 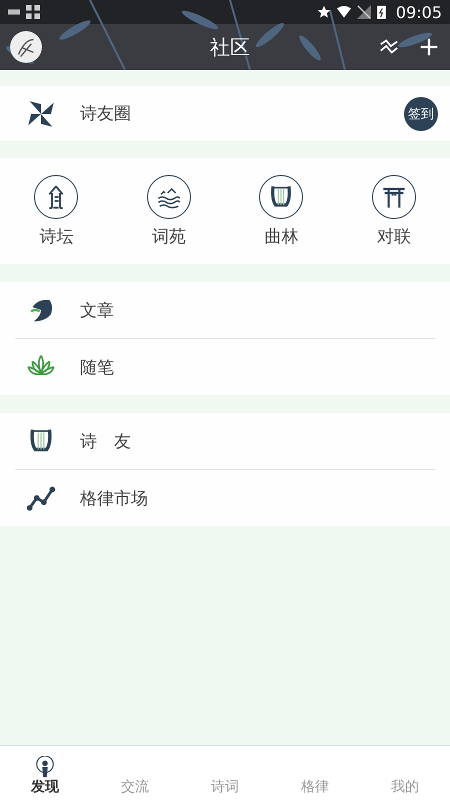 I want to click on category-label: 曲林, so click(x=281, y=236).